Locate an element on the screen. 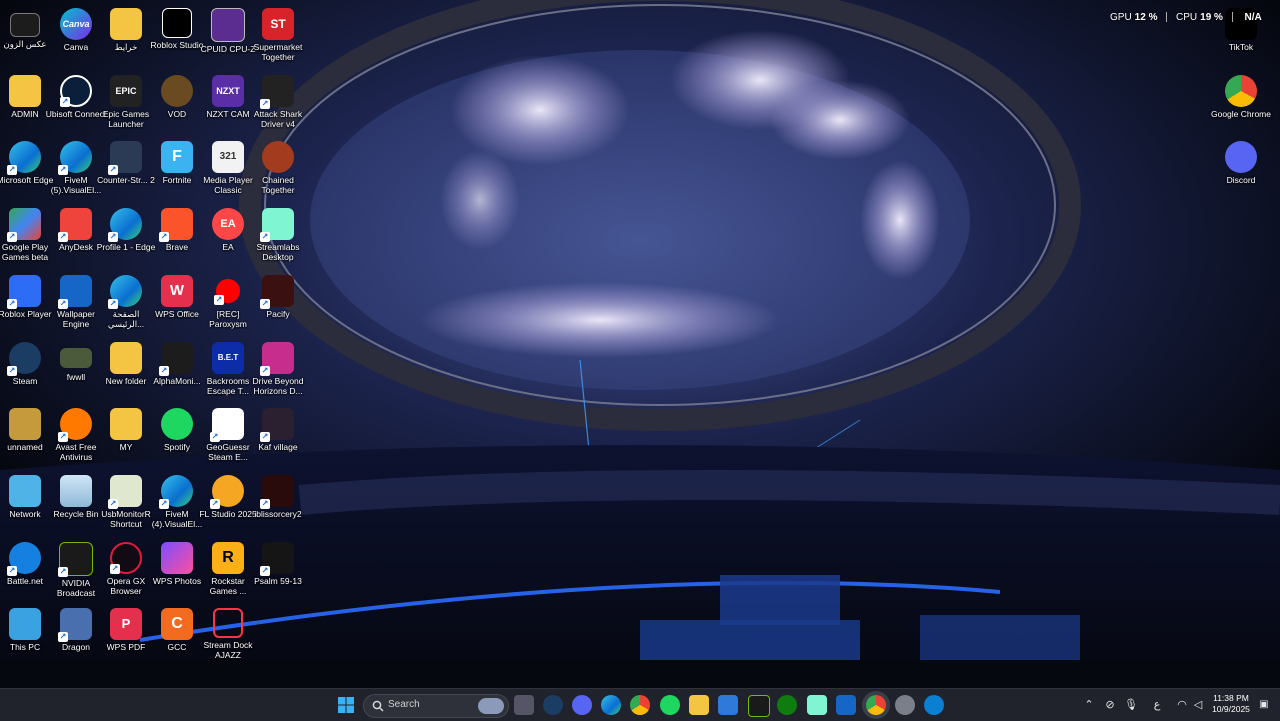 This screenshot has width=1280, height=721. desktop-icon-pacify: ↗ Pacify is located at coordinates (278, 303).